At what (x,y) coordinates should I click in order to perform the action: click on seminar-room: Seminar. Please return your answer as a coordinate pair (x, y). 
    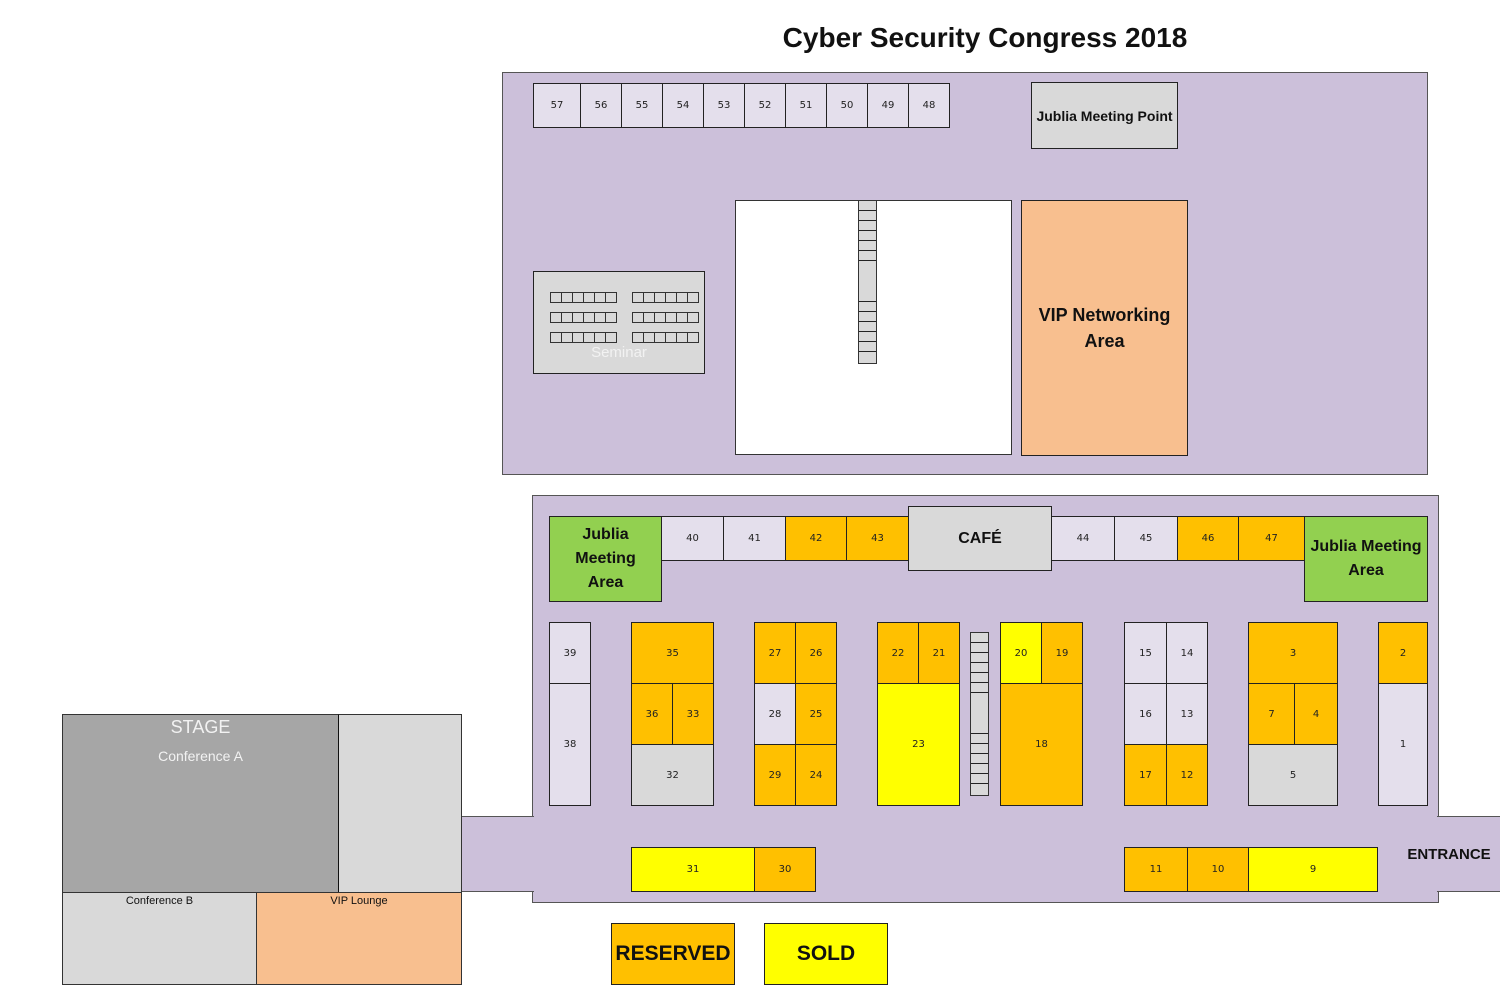
    Looking at the image, I should click on (619, 322).